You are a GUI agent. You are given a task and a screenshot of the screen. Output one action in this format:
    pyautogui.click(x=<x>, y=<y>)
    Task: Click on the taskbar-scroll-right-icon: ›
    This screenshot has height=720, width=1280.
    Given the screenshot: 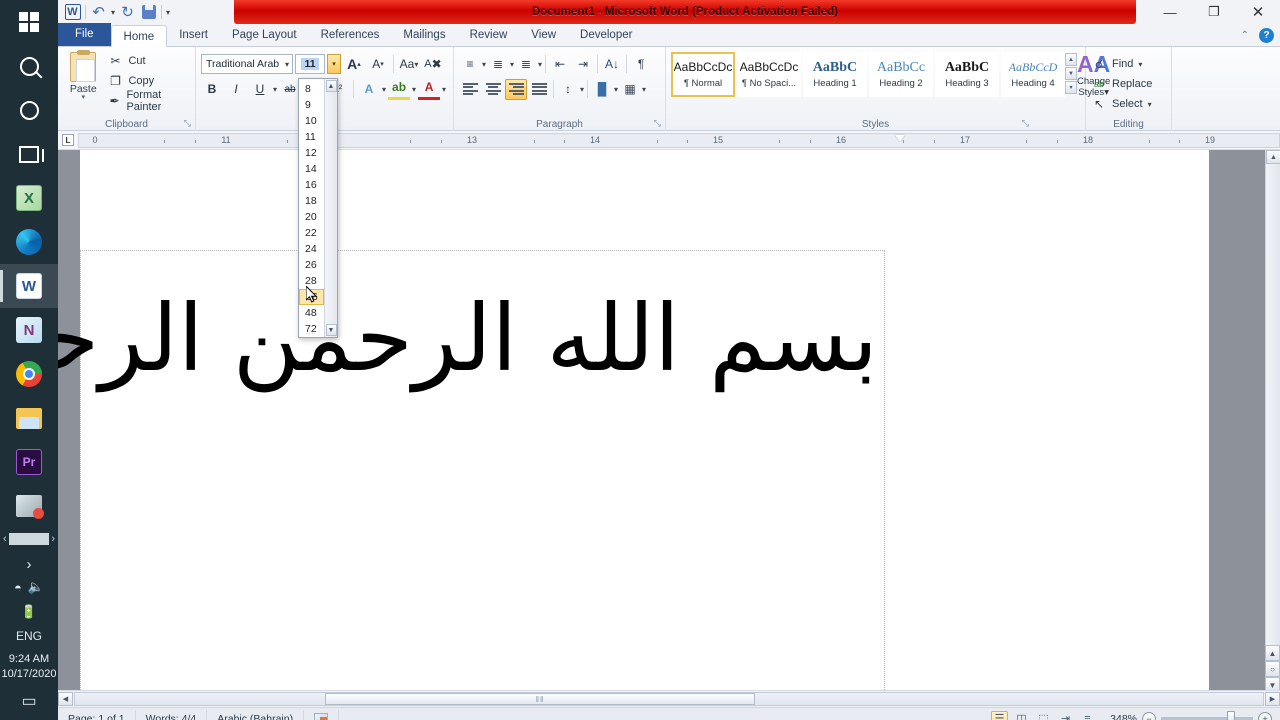 What is the action you would take?
    pyautogui.click(x=53, y=539)
    